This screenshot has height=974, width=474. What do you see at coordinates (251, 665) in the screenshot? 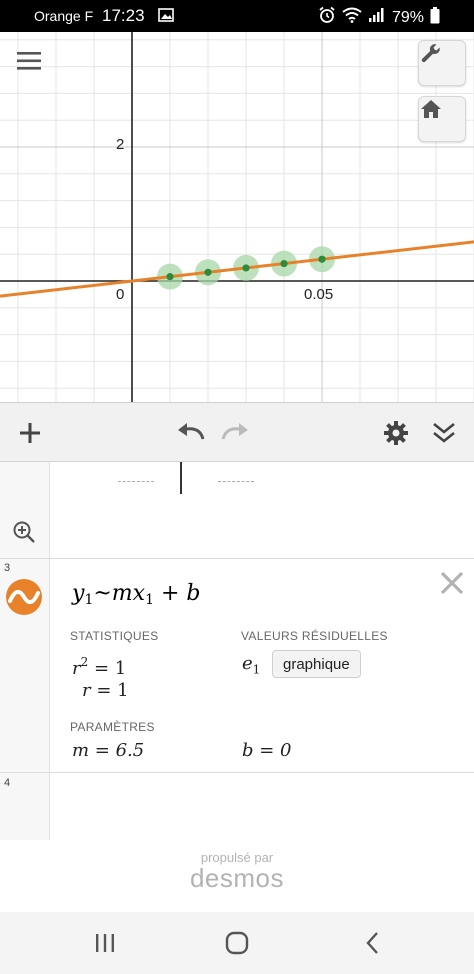
I see `residual-variable: e1` at bounding box center [251, 665].